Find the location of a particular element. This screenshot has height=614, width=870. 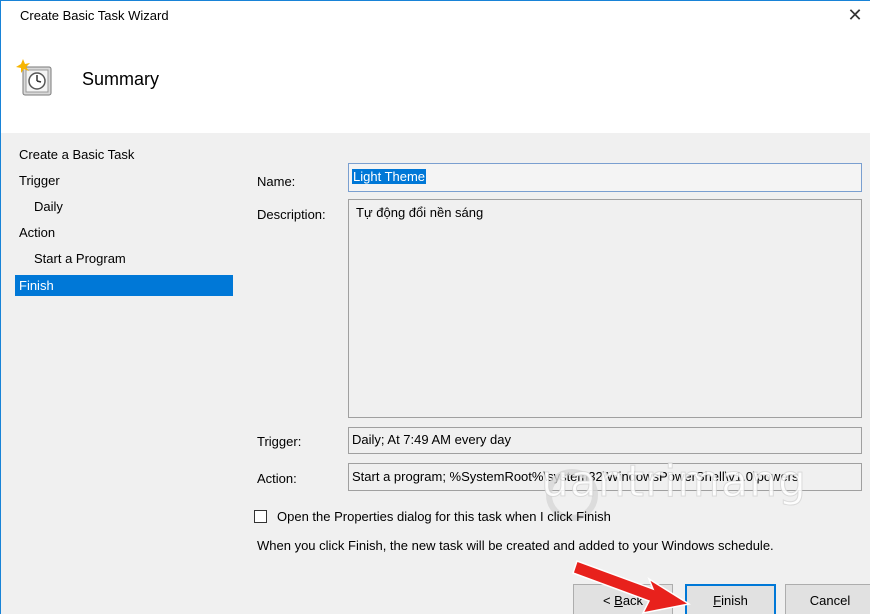

trigger-label: Trigger: is located at coordinates (279, 441).